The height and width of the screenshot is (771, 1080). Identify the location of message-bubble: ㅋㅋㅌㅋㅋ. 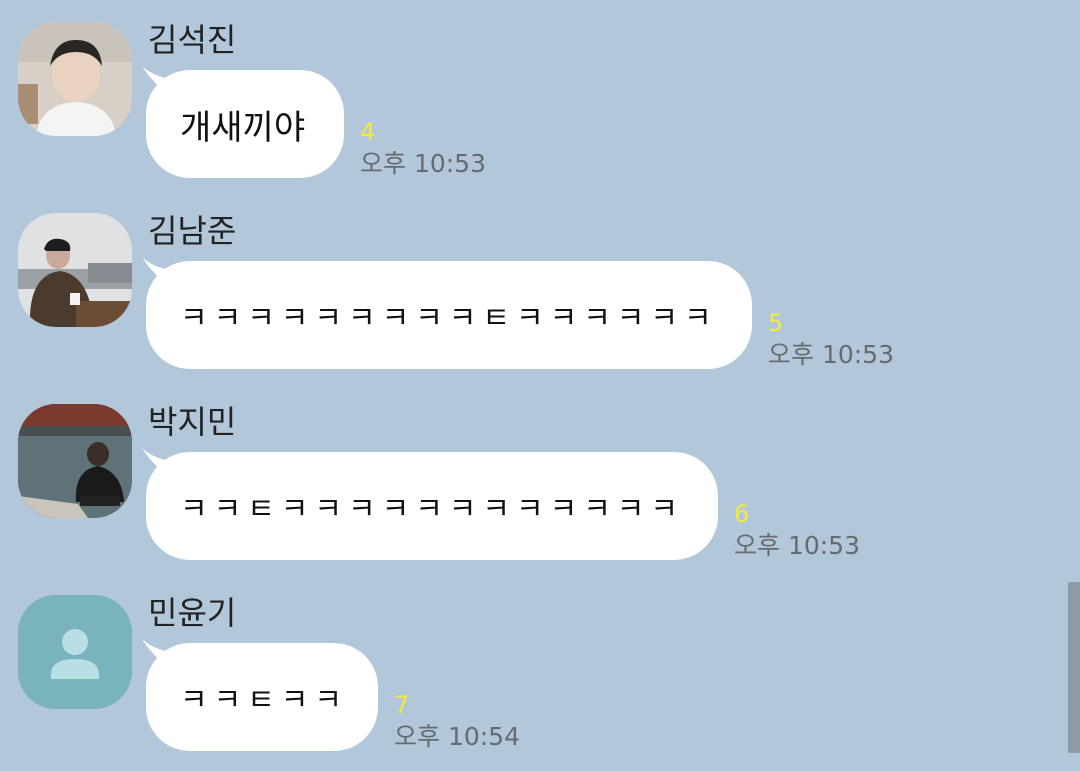
(262, 697).